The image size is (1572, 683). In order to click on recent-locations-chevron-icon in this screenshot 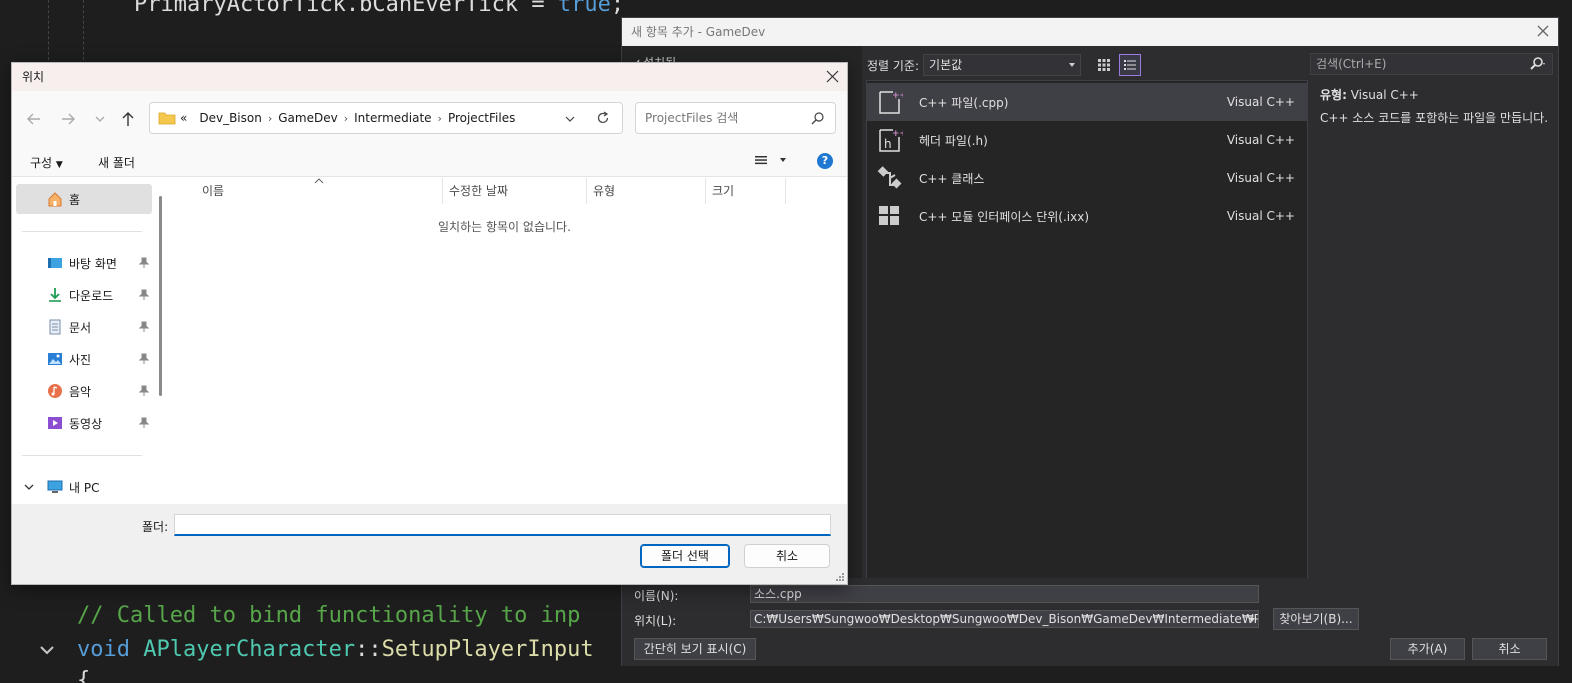, I will do `click(100, 119)`.